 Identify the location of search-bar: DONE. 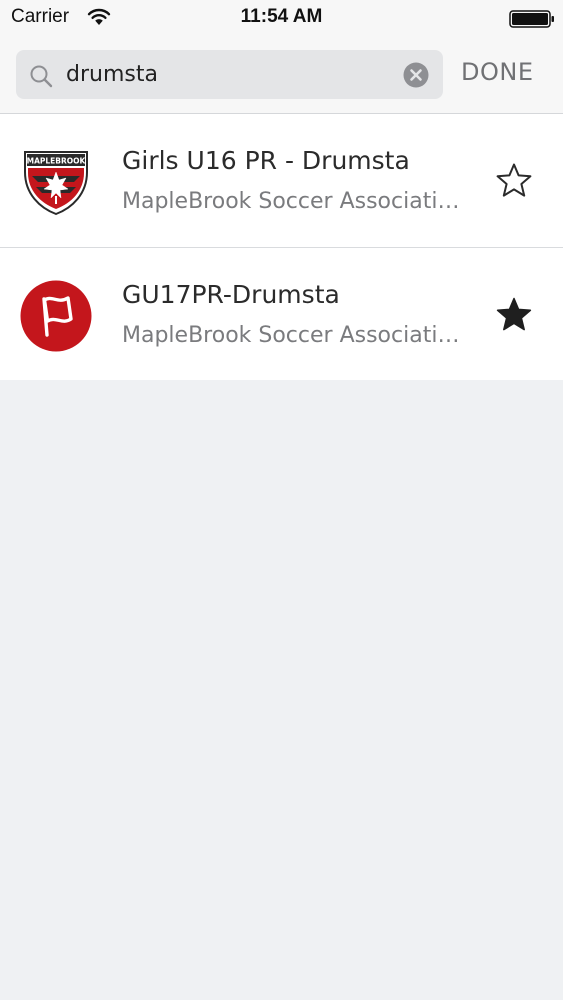
(281, 76).